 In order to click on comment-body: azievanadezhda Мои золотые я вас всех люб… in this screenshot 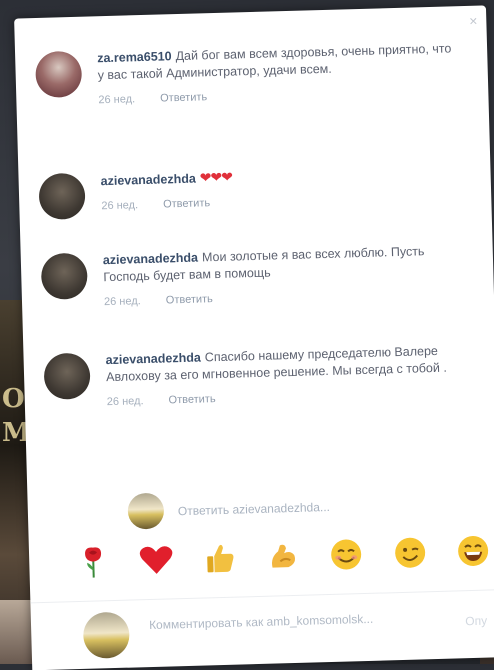, I will do `click(282, 275)`.